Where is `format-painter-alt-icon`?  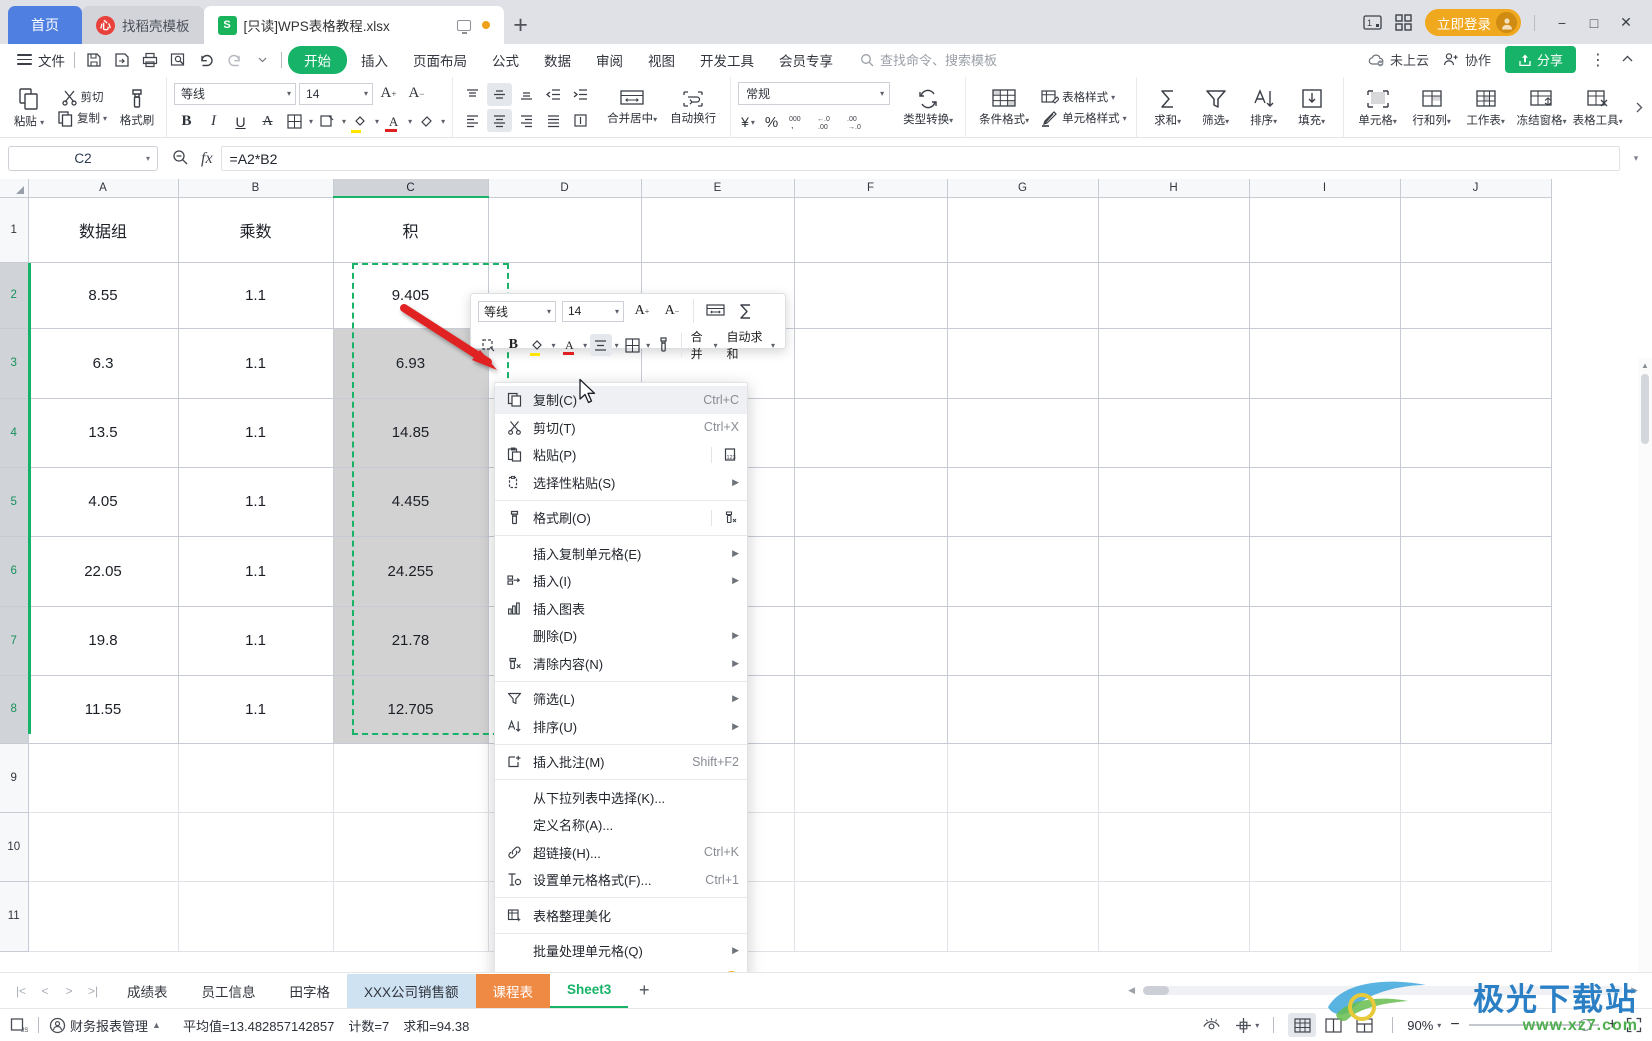
format-painter-alt-icon is located at coordinates (730, 518).